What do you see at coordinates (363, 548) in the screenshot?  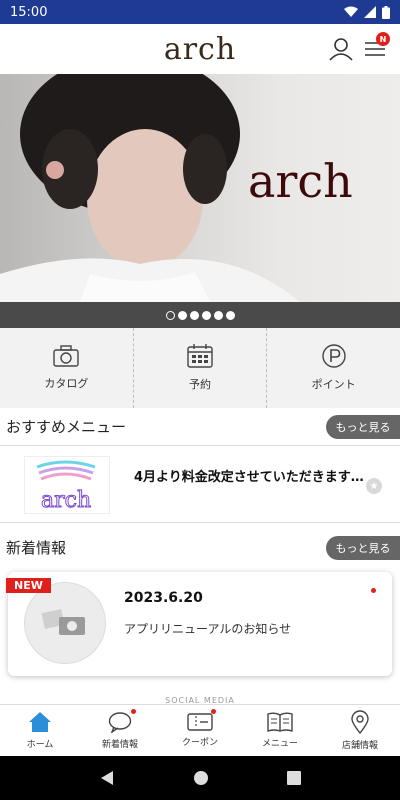 I see `news-more-button: もっと見る` at bounding box center [363, 548].